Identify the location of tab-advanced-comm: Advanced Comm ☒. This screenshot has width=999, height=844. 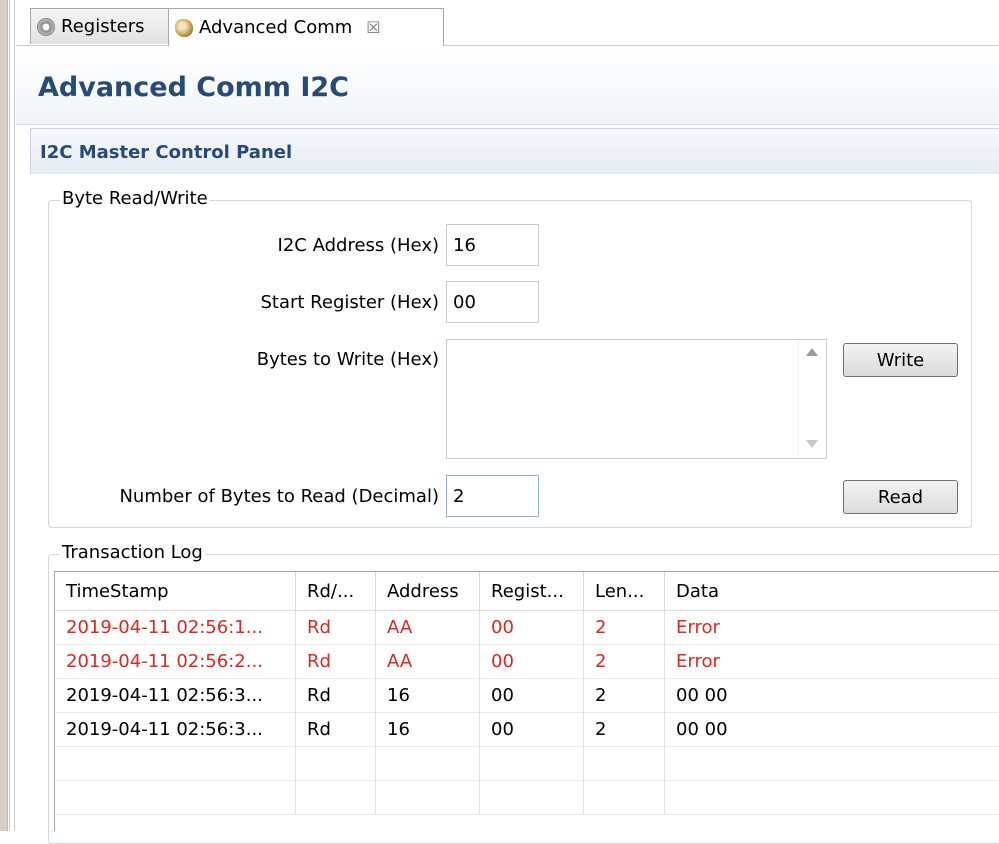
(306, 27).